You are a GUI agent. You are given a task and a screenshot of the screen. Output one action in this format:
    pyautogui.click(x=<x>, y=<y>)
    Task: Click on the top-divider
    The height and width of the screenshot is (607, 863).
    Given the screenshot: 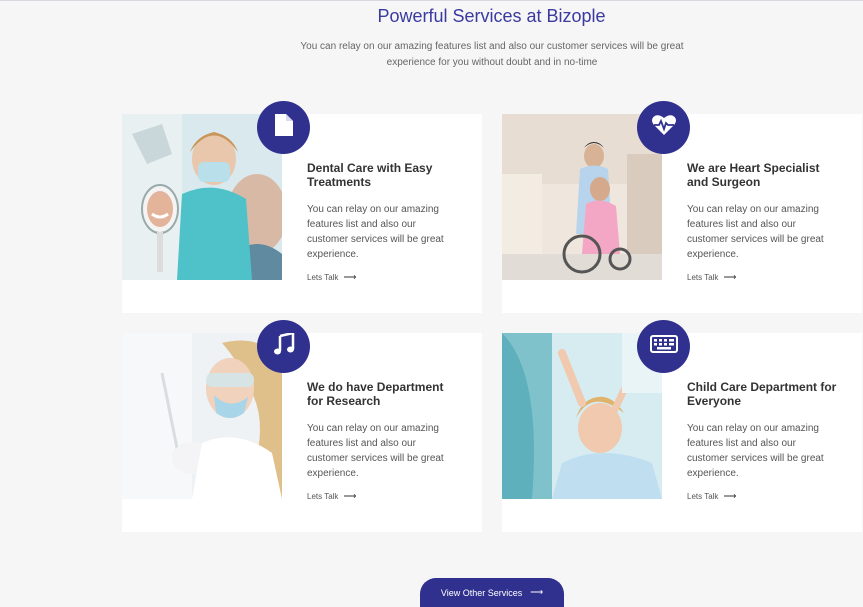 What is the action you would take?
    pyautogui.click(x=431, y=0)
    